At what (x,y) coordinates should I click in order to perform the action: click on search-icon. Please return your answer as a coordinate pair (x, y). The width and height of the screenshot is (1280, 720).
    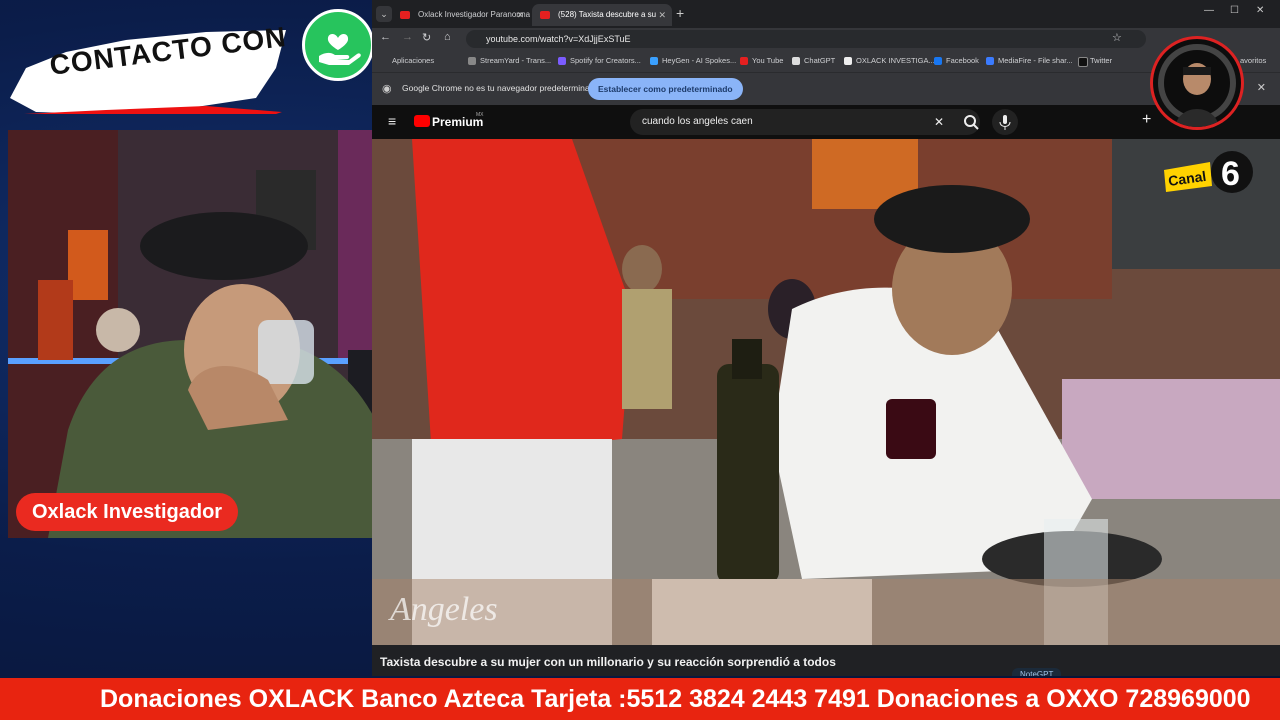
    Looking at the image, I should click on (971, 122).